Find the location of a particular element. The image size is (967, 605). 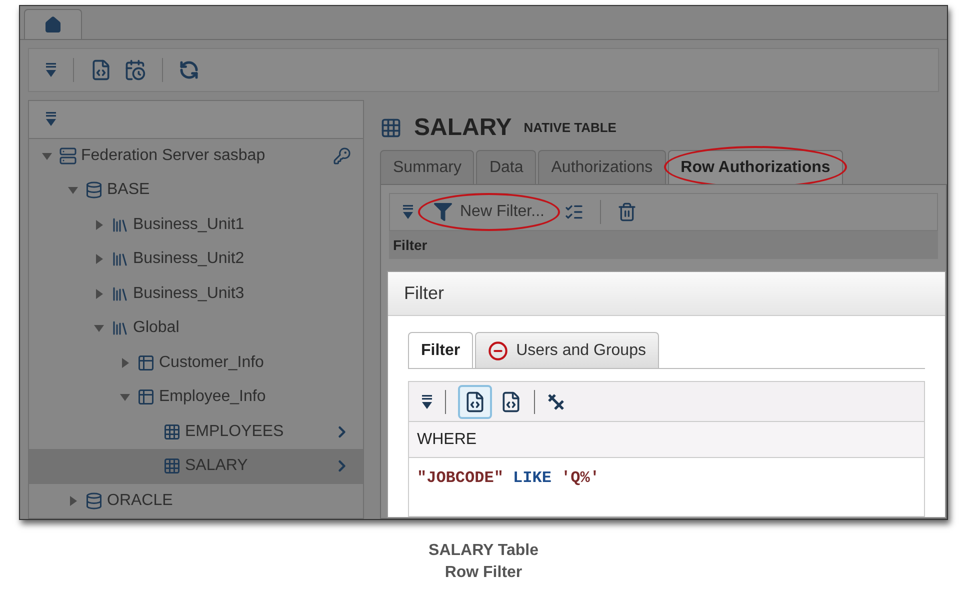

tree-item: Business_Unit2 is located at coordinates (196, 259).